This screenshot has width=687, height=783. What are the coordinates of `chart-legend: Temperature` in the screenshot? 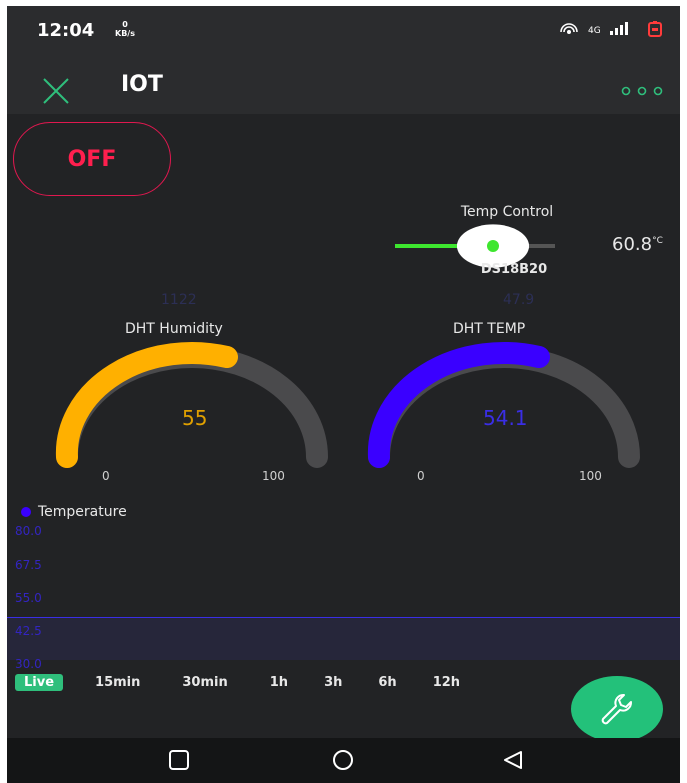 It's located at (74, 512).